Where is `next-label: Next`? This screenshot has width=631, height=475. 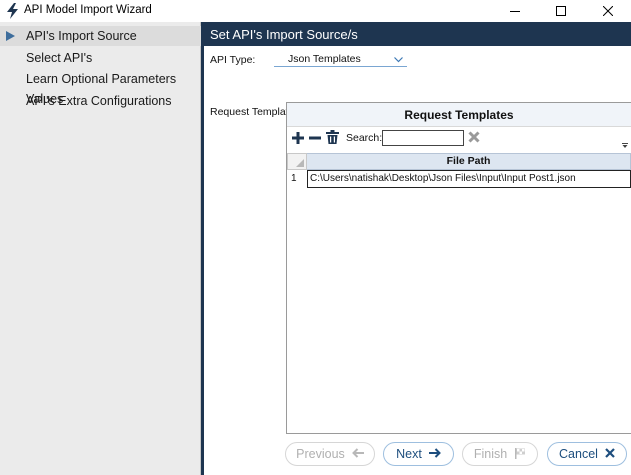 next-label: Next is located at coordinates (409, 454).